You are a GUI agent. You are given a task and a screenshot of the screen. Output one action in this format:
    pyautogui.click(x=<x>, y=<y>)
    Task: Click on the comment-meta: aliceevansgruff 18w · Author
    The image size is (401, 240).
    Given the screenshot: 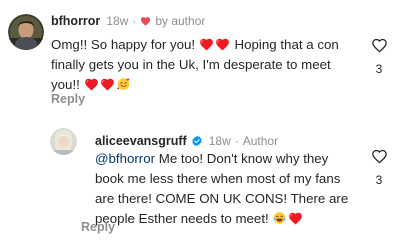 What is the action you would take?
    pyautogui.click(x=186, y=141)
    